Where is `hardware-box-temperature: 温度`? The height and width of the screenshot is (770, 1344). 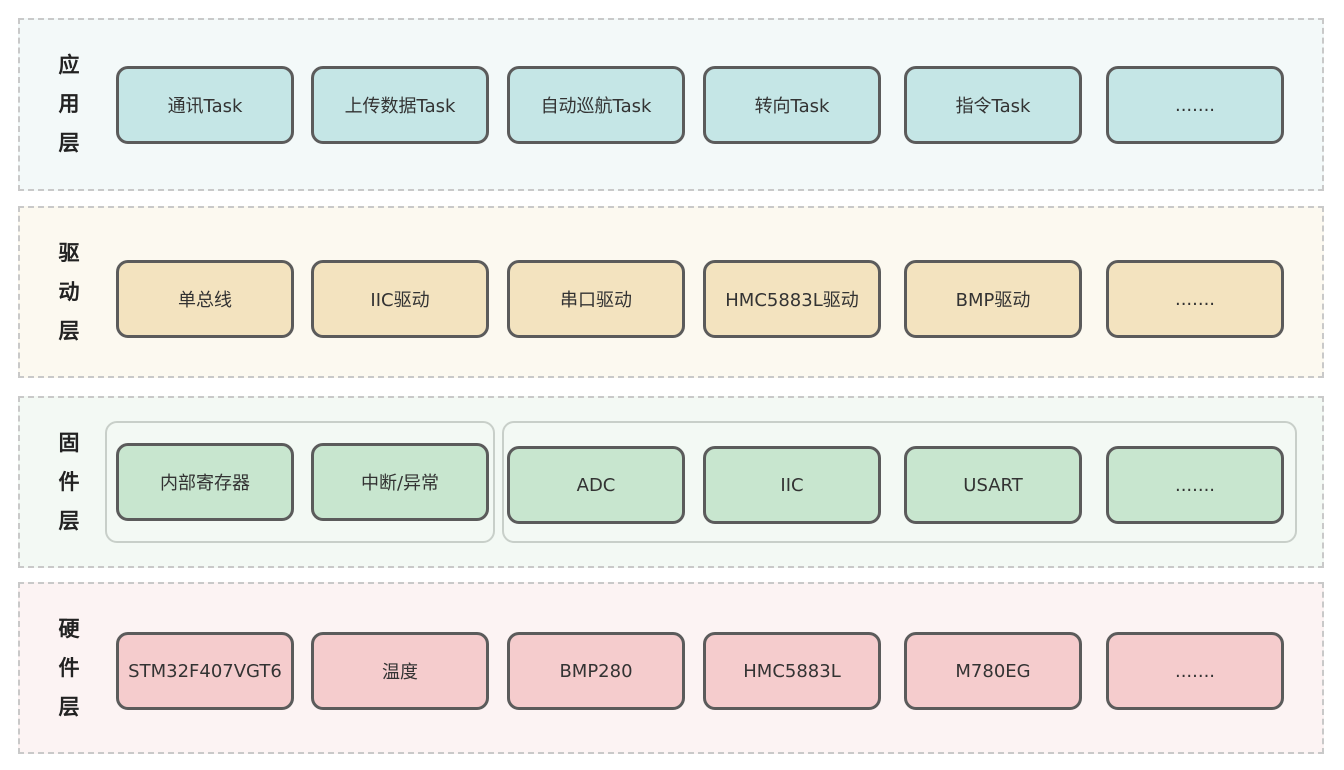 hardware-box-temperature: 温度 is located at coordinates (400, 671).